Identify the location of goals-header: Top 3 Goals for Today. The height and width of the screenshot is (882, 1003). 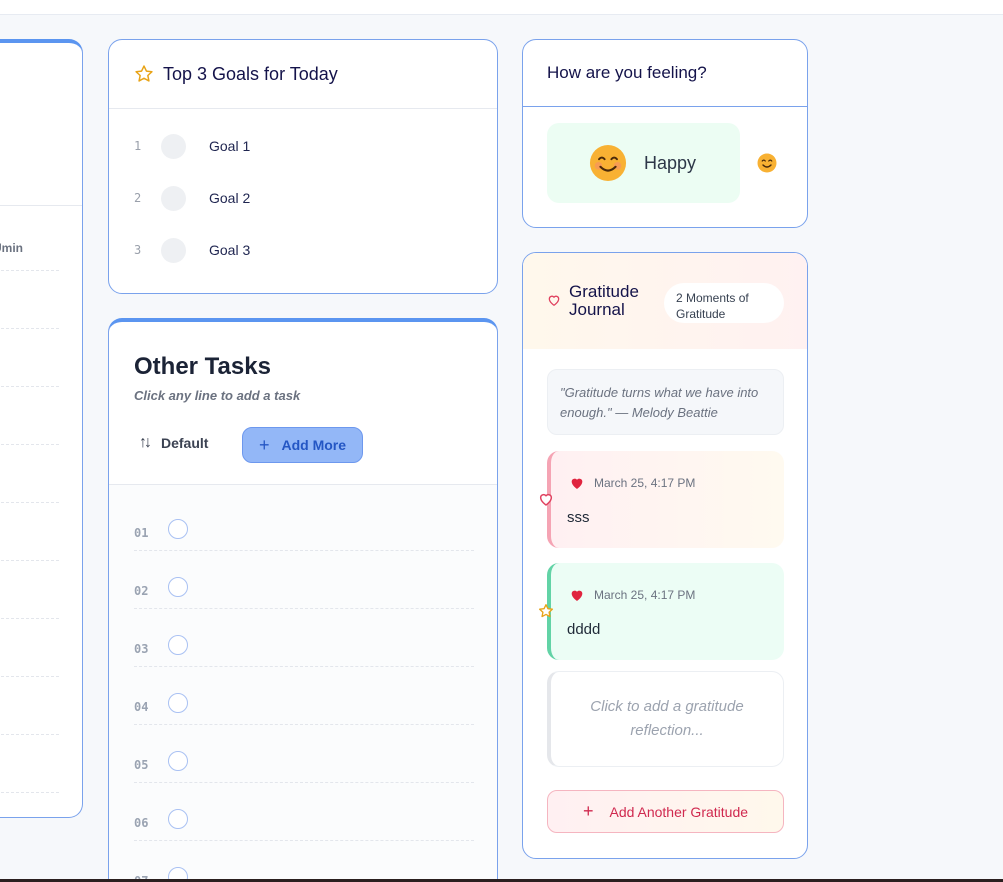
(303, 74).